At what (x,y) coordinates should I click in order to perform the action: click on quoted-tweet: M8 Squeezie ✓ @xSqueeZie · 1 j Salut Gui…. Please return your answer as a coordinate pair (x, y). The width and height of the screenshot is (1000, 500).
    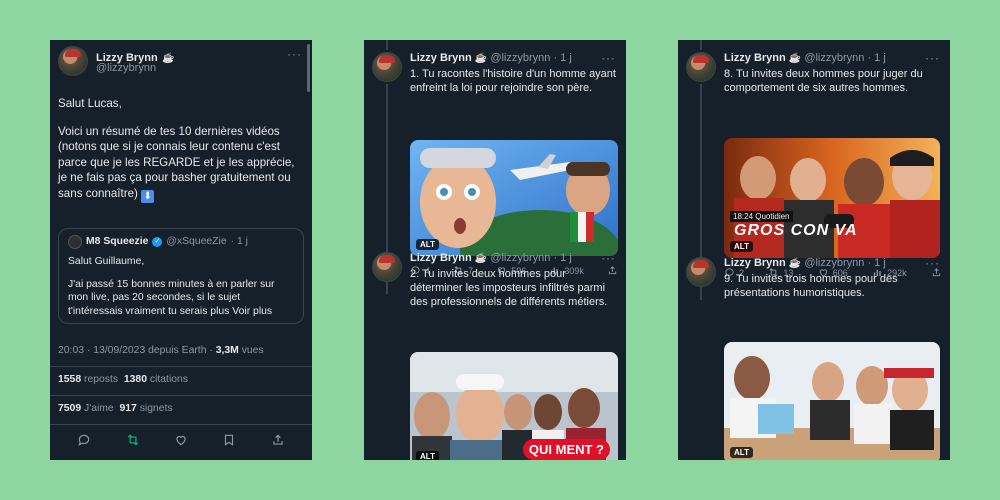
    Looking at the image, I should click on (181, 276).